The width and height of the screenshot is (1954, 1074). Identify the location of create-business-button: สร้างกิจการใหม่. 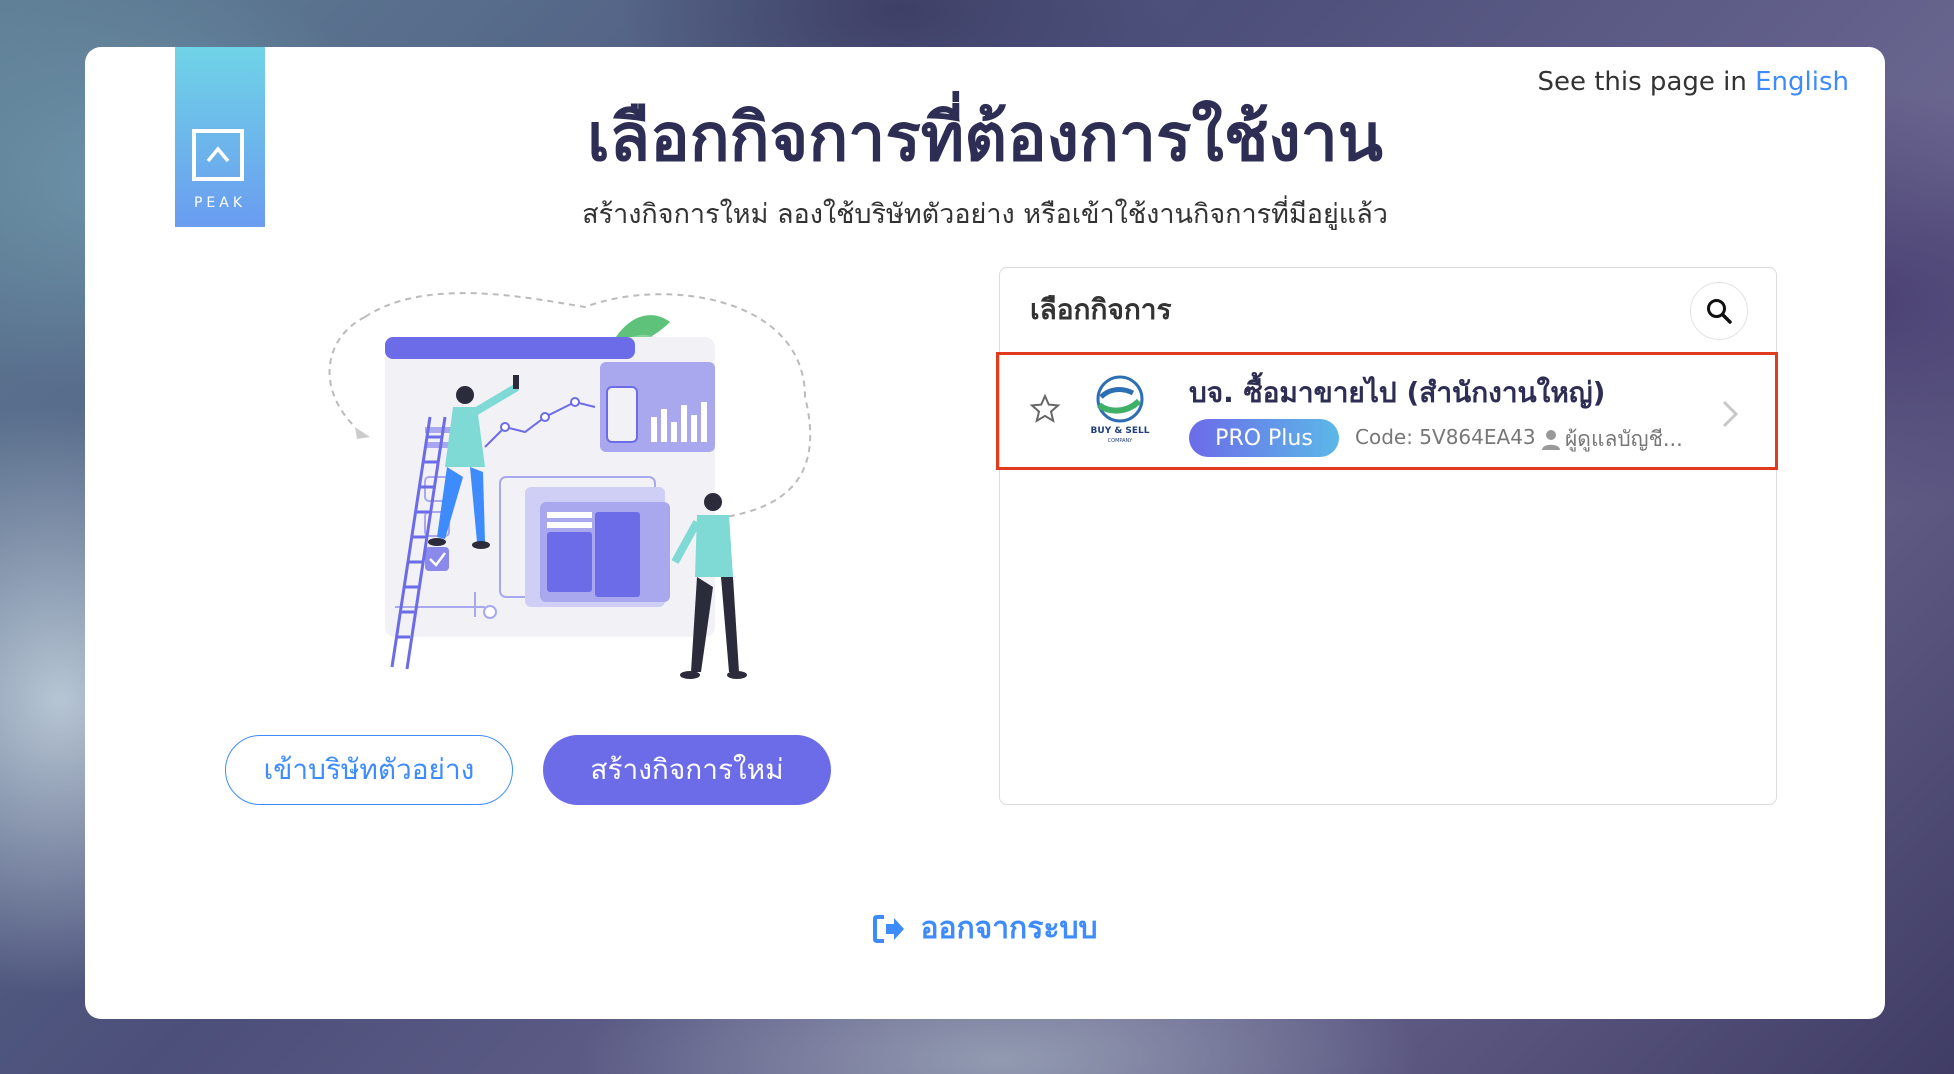
(687, 770).